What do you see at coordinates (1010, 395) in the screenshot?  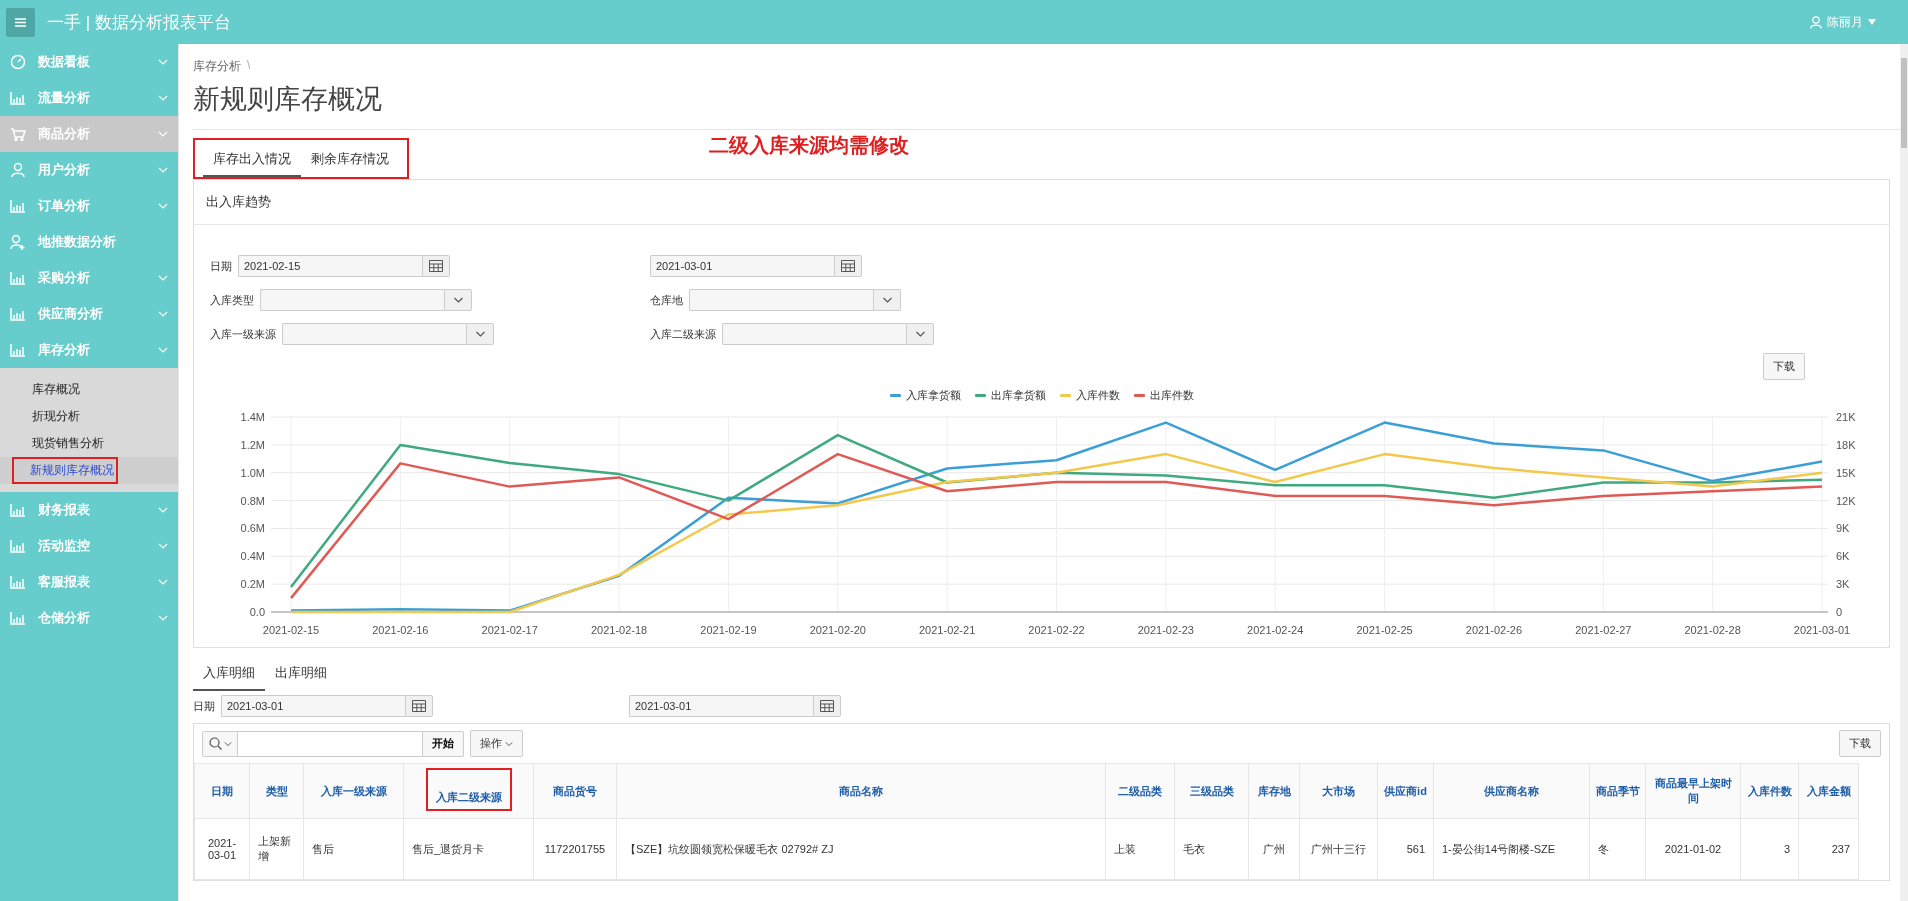 I see `legend-item: 出库拿货额` at bounding box center [1010, 395].